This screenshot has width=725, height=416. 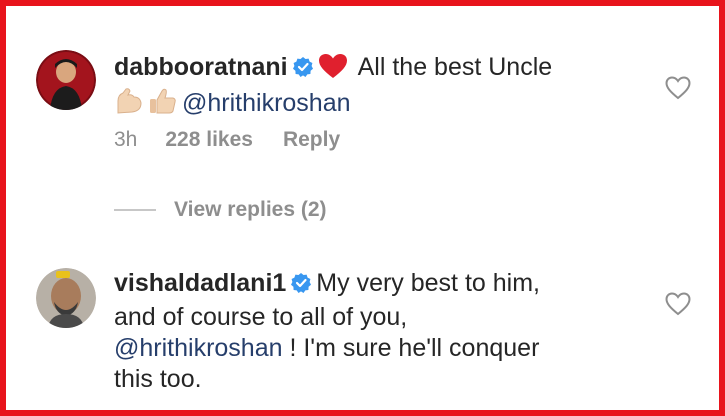 What do you see at coordinates (250, 209) in the screenshot?
I see `view-replies-label: View replies (2)` at bounding box center [250, 209].